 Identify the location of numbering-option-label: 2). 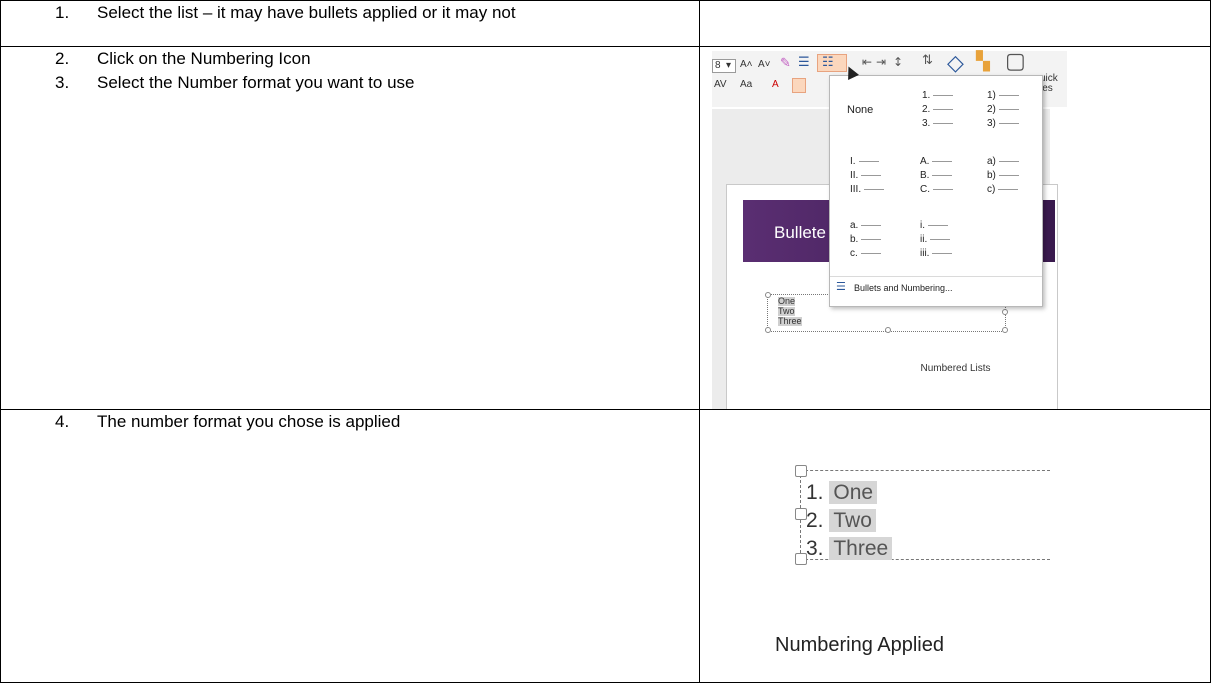
(991, 109).